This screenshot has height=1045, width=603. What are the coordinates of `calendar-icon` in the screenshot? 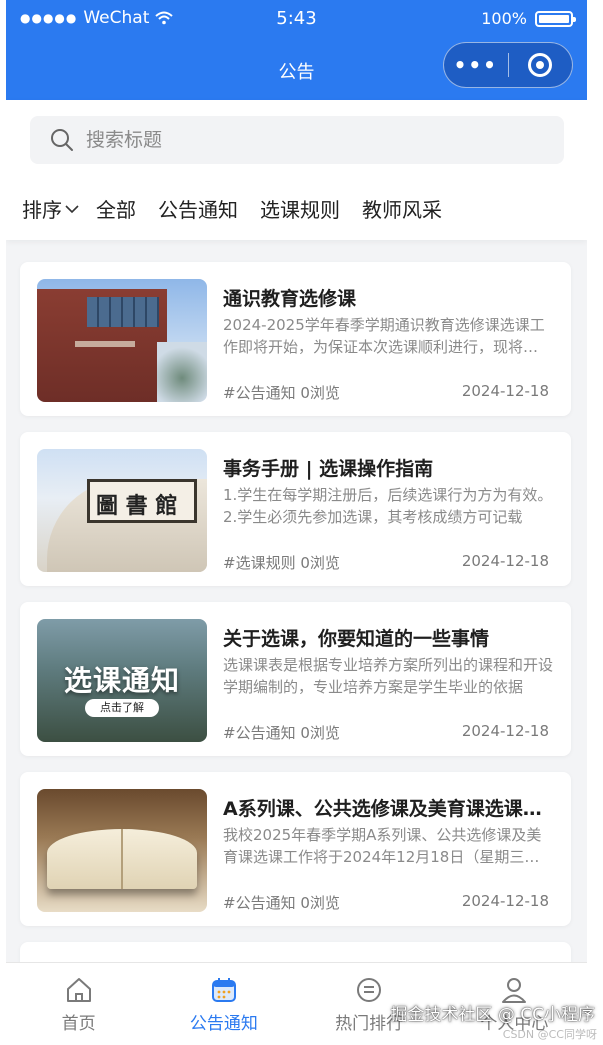 It's located at (223, 990).